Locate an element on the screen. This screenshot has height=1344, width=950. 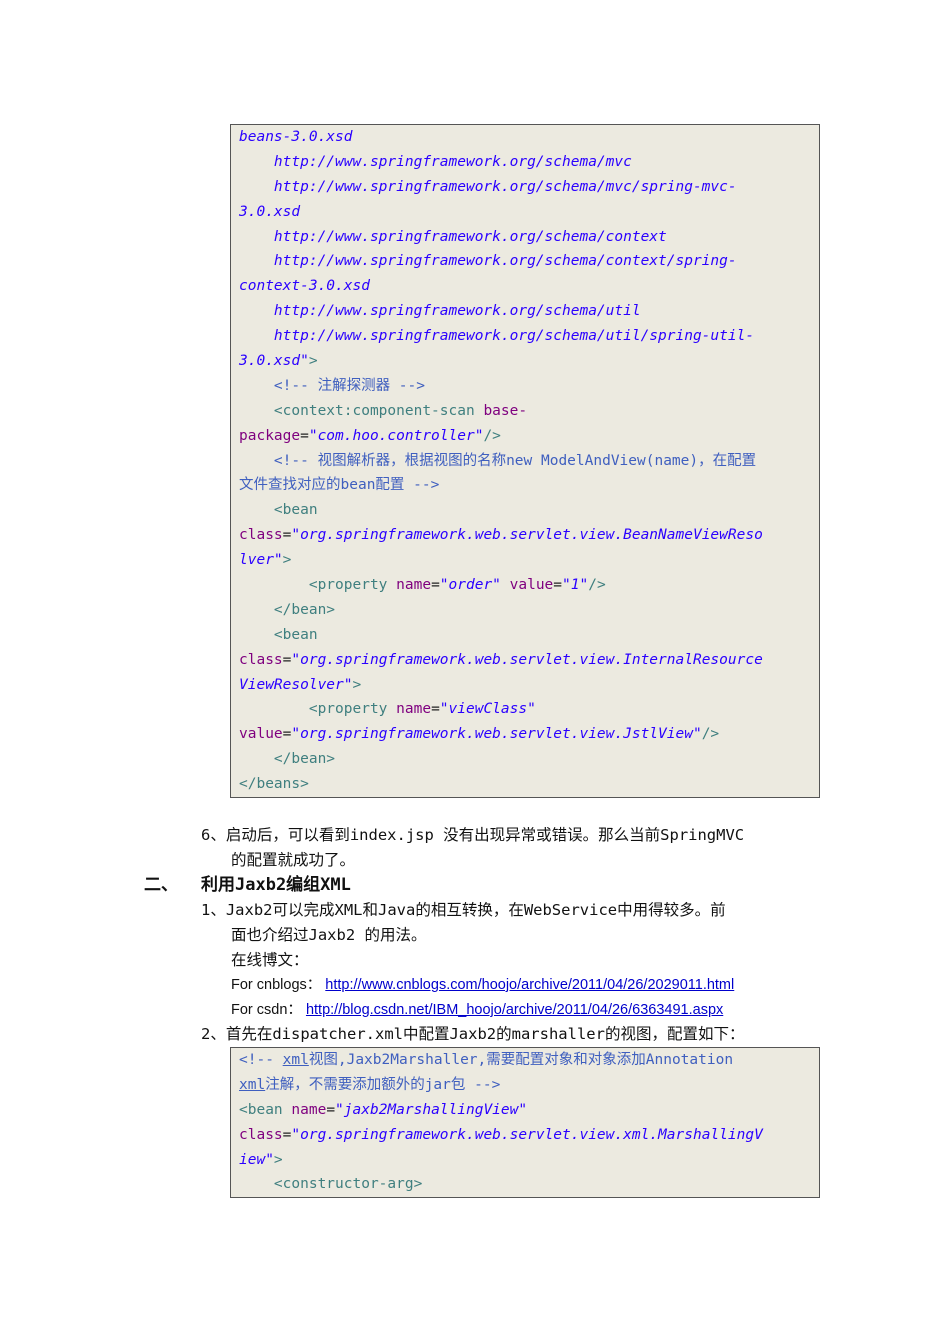
code-line: iew"> is located at coordinates (529, 1160).